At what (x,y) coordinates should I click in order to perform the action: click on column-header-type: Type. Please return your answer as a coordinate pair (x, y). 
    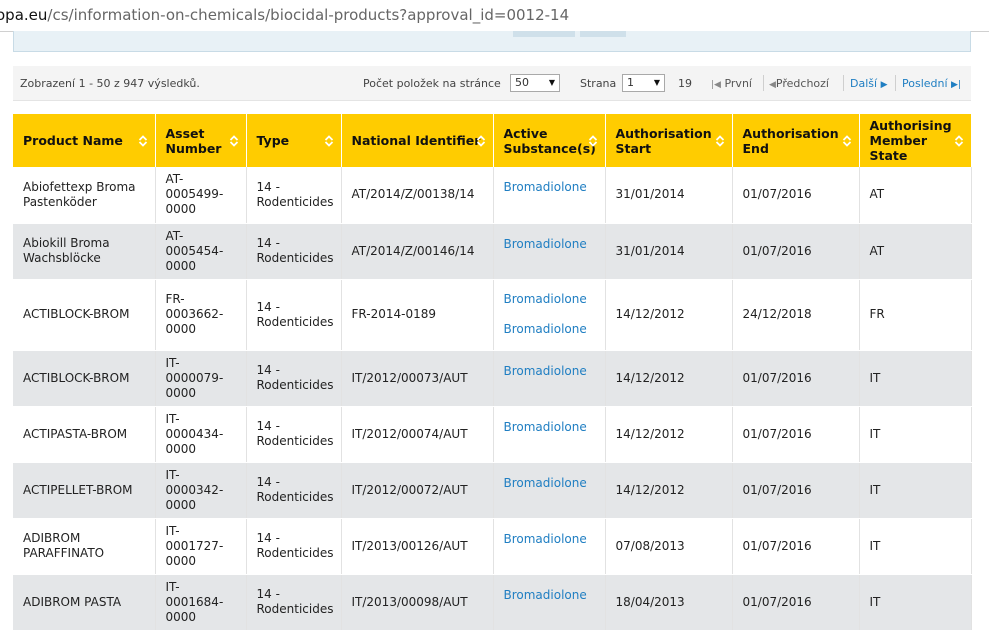
    Looking at the image, I should click on (294, 140).